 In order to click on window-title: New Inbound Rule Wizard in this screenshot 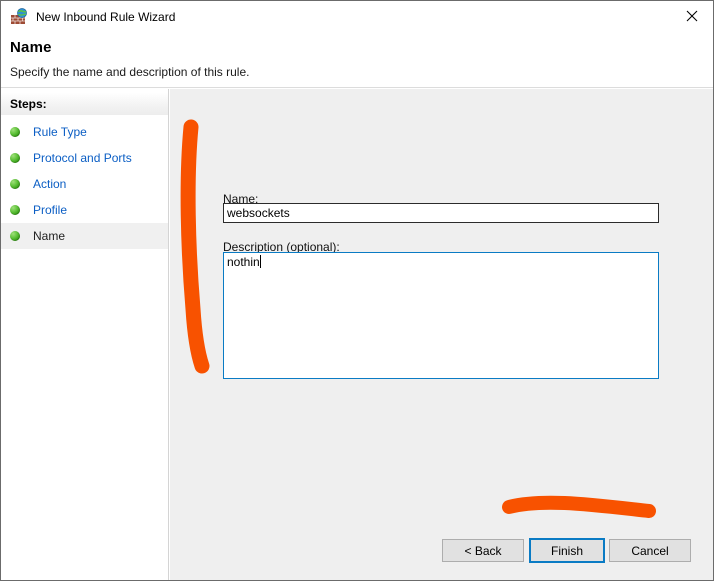, I will do `click(106, 16)`.